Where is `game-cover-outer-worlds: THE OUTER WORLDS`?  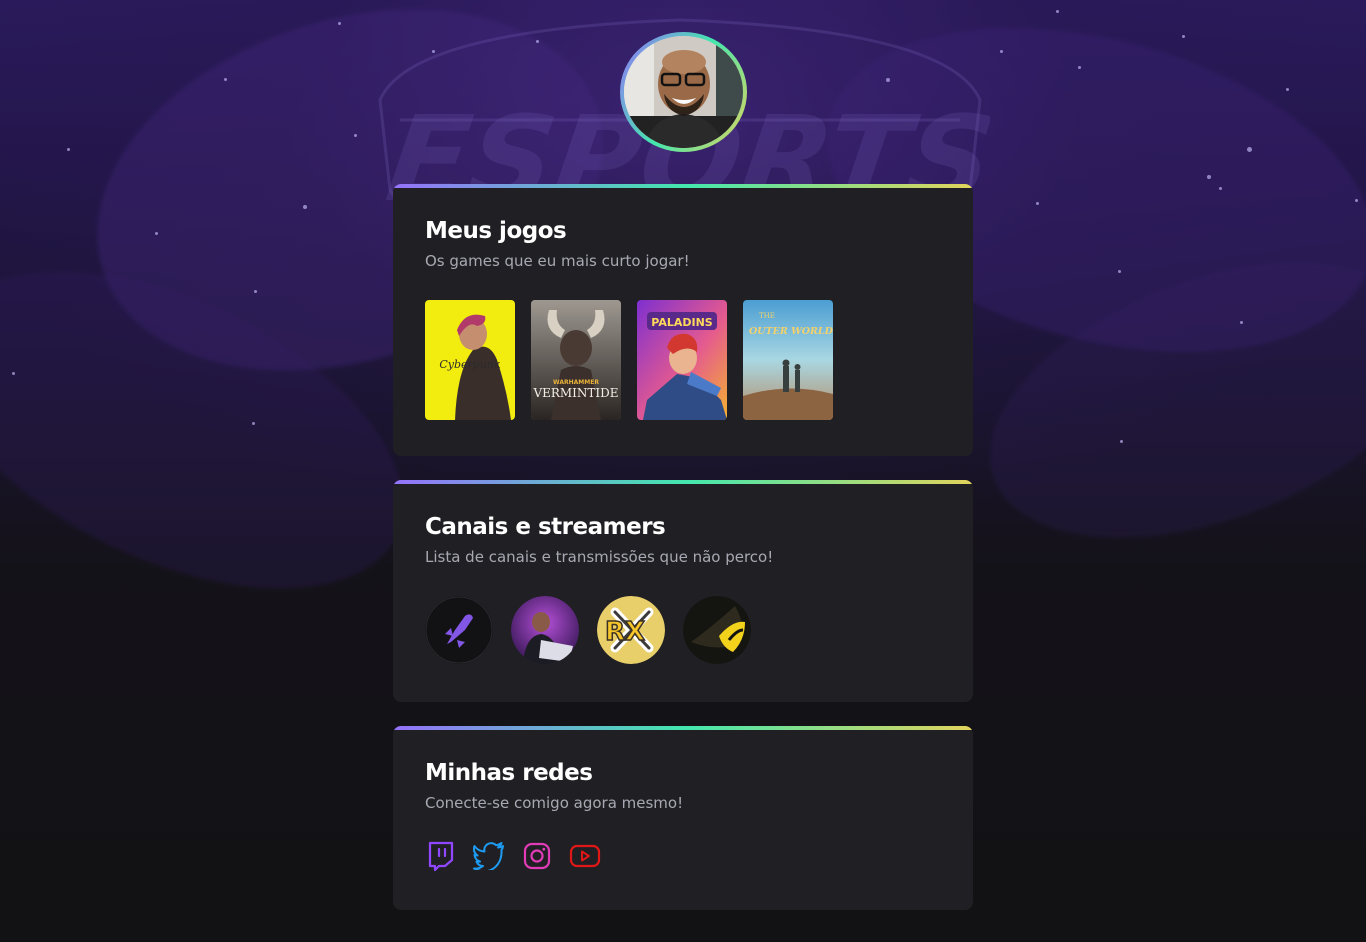
game-cover-outer-worlds: THE OUTER WORLDS is located at coordinates (788, 360).